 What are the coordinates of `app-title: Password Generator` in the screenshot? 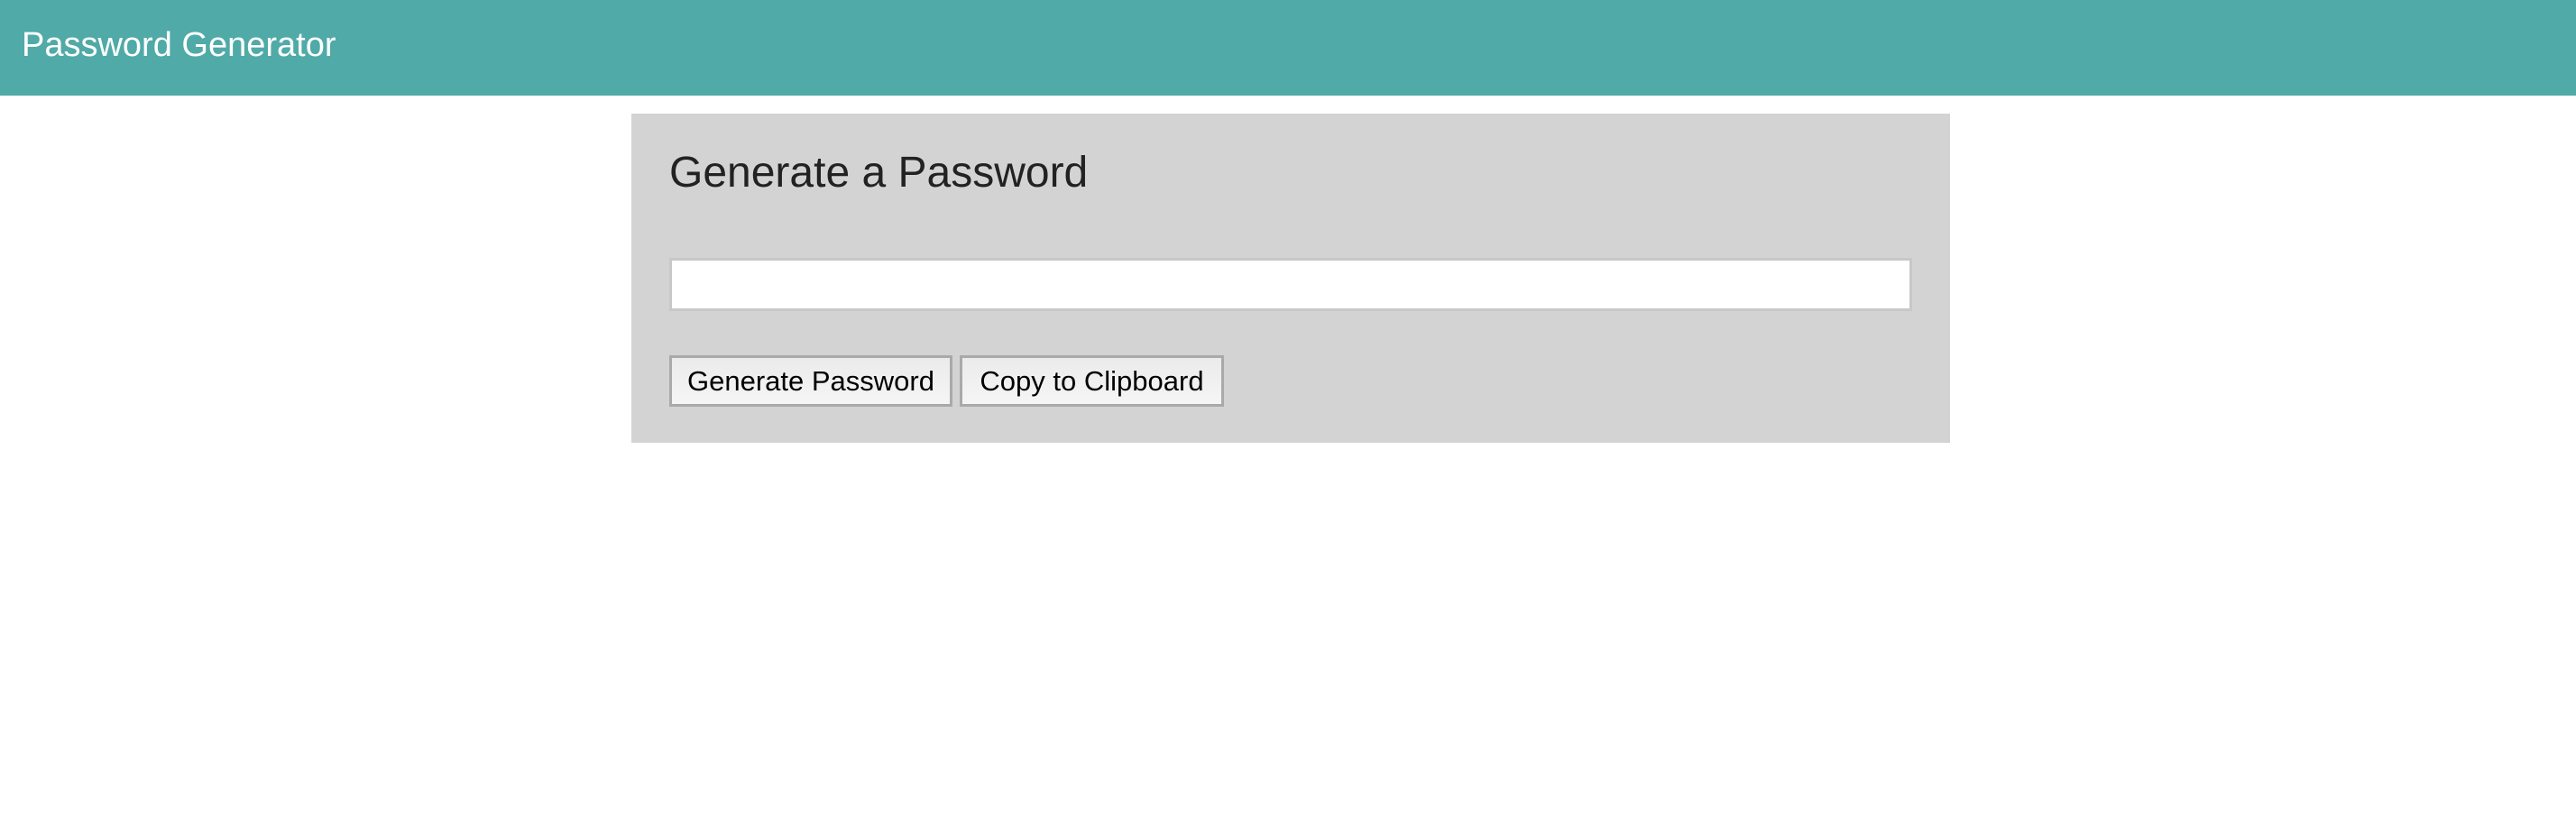 It's located at (179, 45).